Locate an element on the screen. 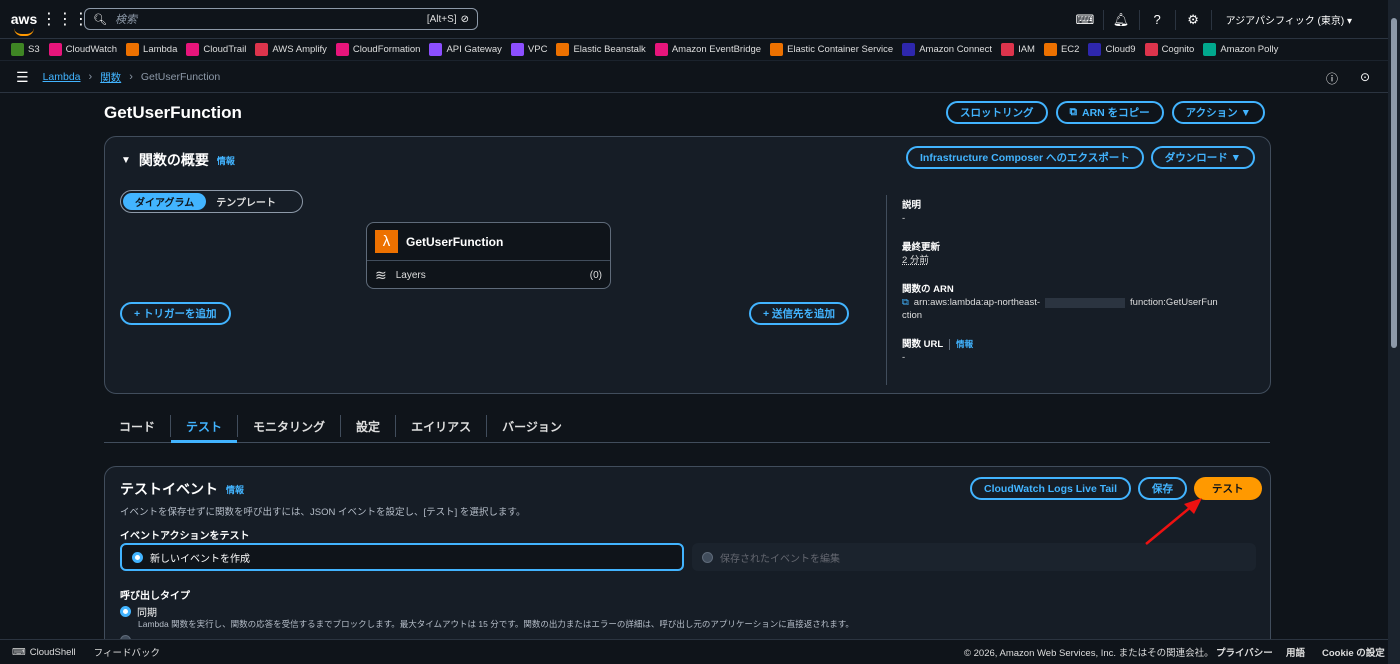 This screenshot has width=1400, height=664. test-event-title: テストイベント is located at coordinates (169, 489).